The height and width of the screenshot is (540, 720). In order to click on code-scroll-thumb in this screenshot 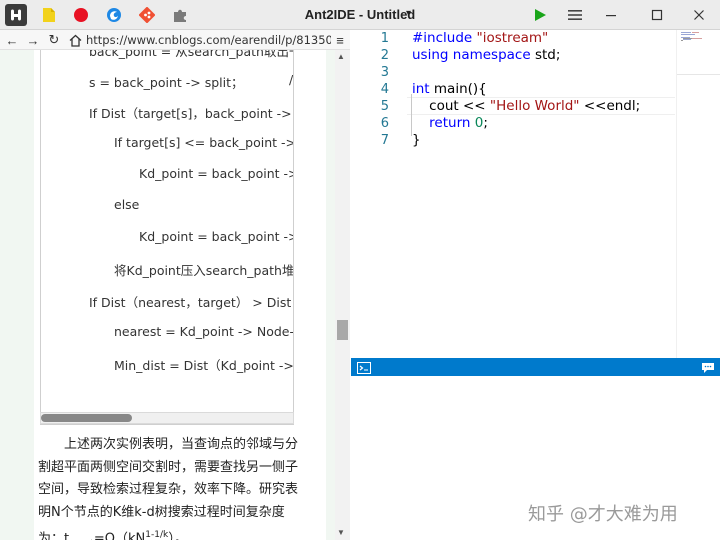, I will do `click(86, 418)`.